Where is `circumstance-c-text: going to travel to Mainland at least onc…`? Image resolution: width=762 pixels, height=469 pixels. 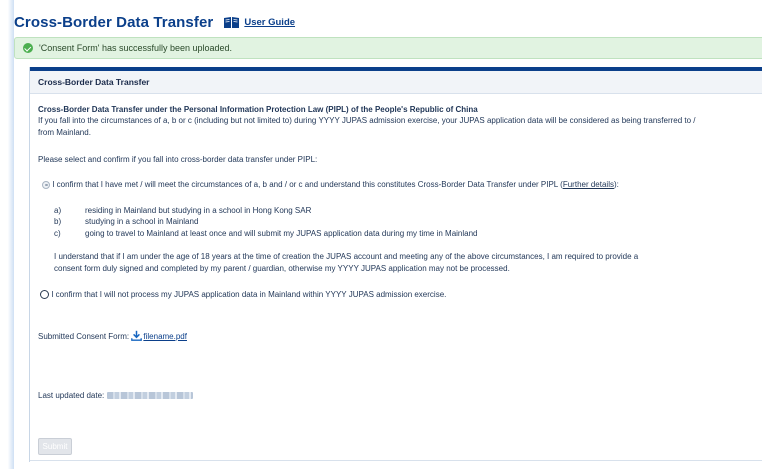 circumstance-c-text: going to travel to Mainland at least onc… is located at coordinates (281, 233).